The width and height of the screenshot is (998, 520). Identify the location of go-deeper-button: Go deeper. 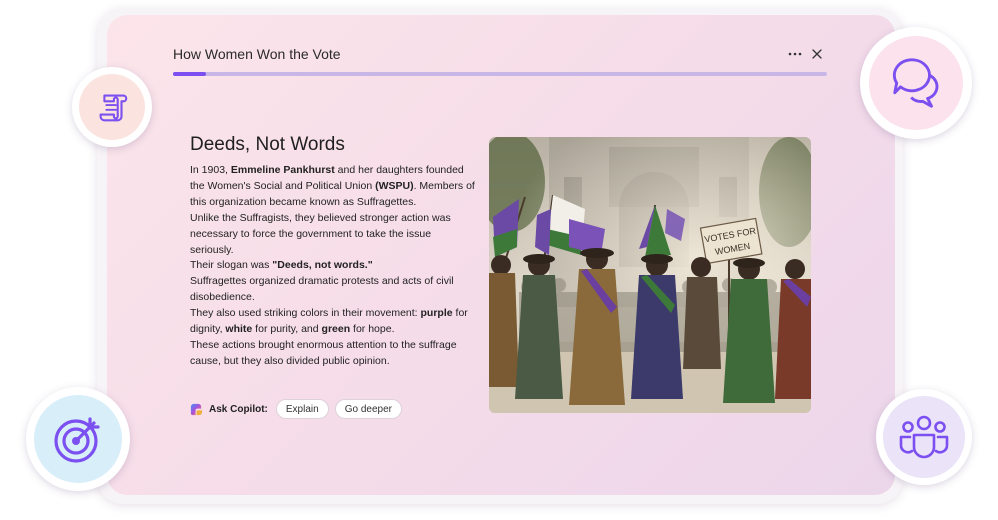
(368, 409).